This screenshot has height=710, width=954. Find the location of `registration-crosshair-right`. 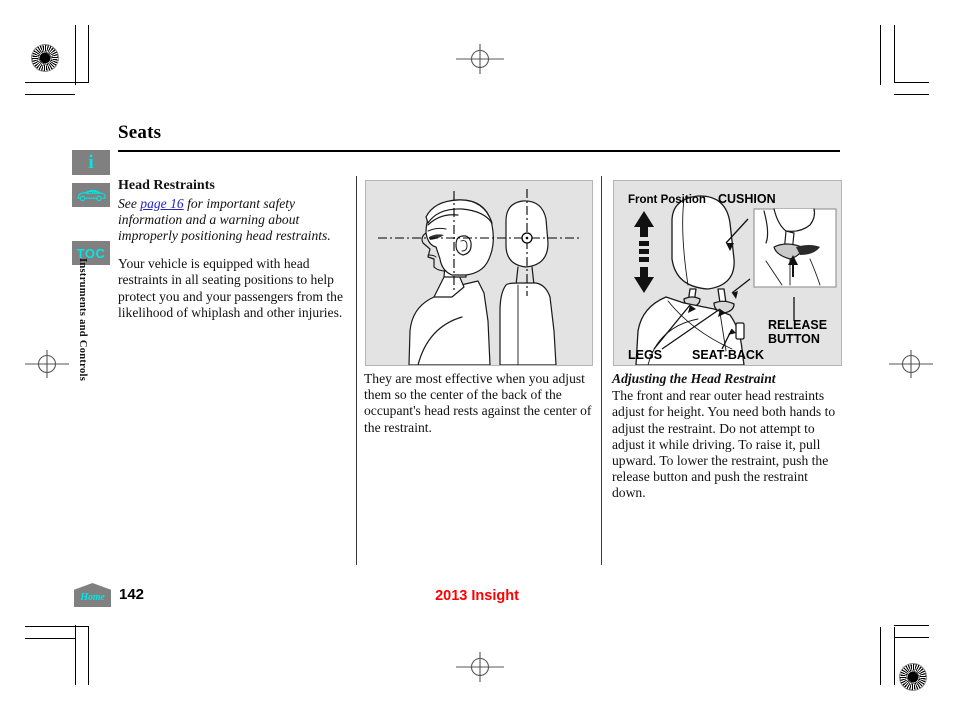

registration-crosshair-right is located at coordinates (911, 364).